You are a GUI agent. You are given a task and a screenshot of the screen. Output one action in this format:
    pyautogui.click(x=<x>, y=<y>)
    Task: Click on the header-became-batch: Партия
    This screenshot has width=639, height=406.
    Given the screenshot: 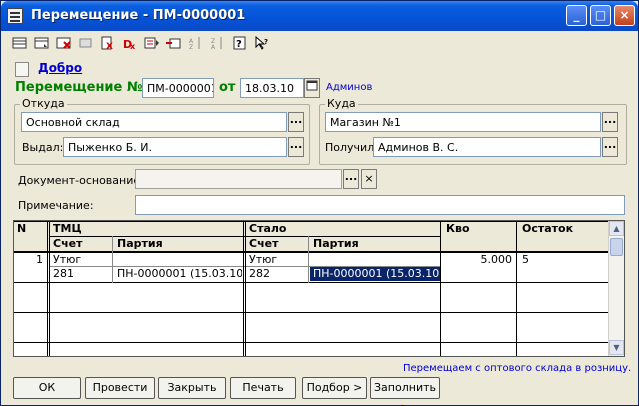 What is the action you would take?
    pyautogui.click(x=373, y=243)
    